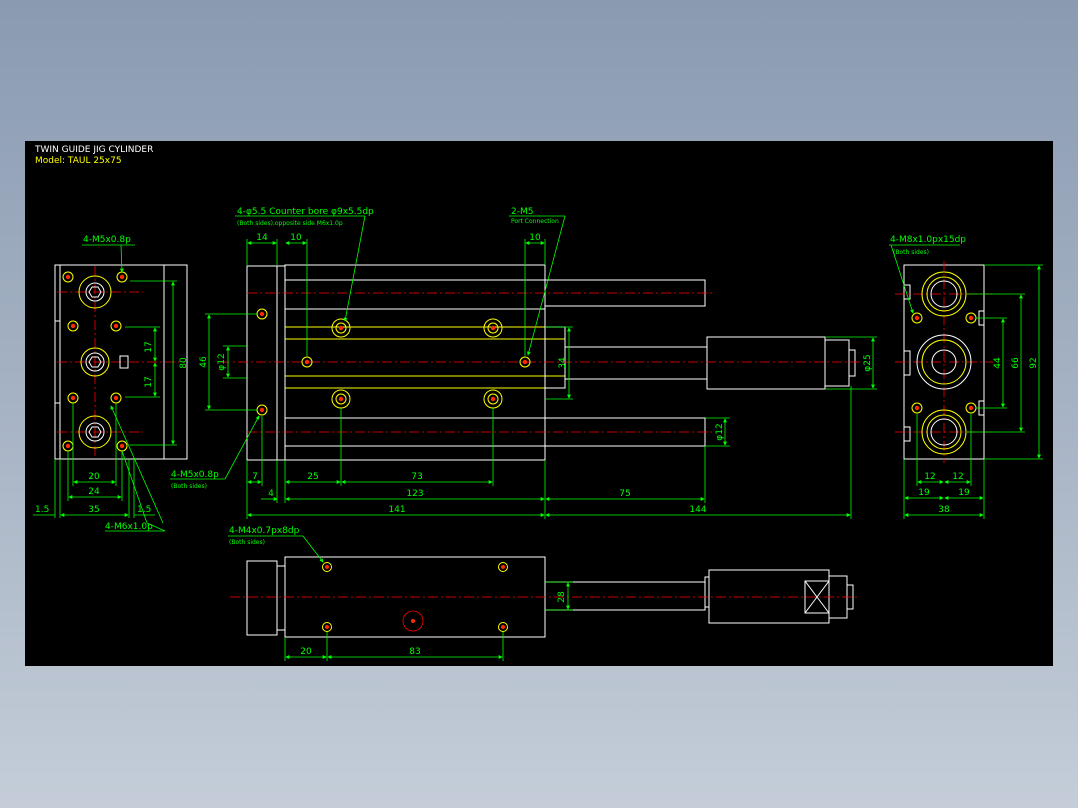  What do you see at coordinates (189, 486) in the screenshot?
I see `callout-m5-endplate-note: (Both sides)` at bounding box center [189, 486].